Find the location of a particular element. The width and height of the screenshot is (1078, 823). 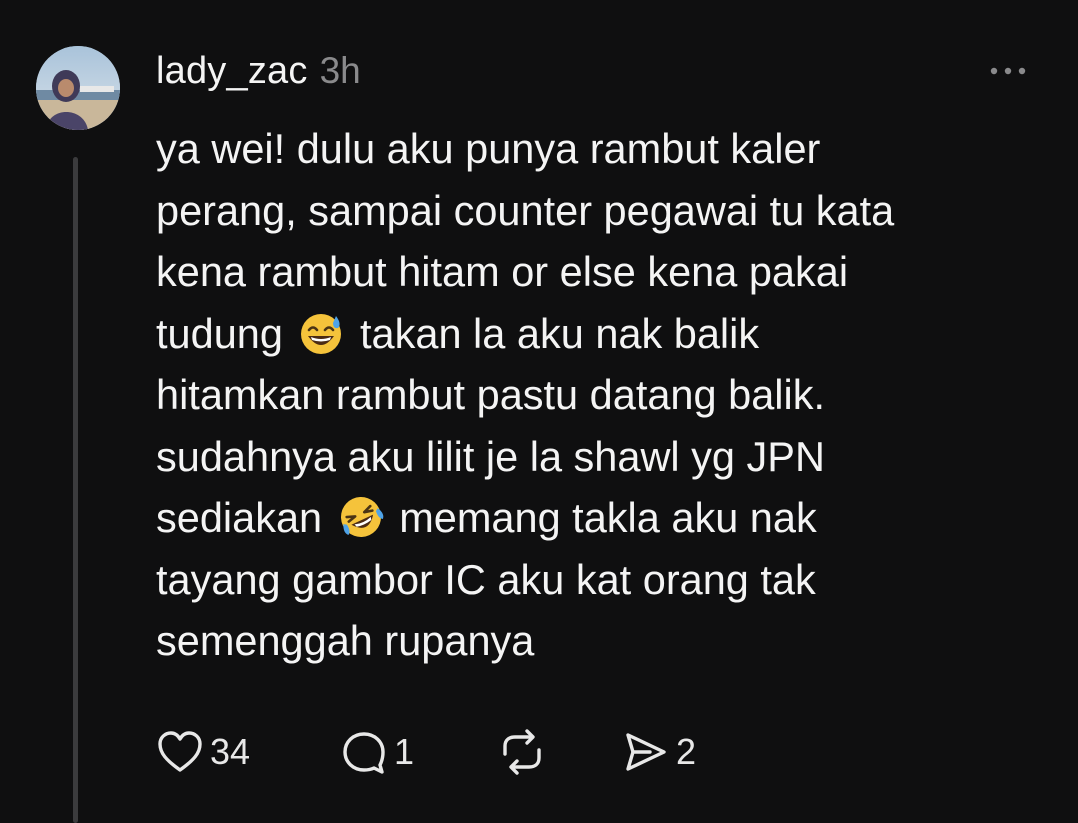

avatar-image is located at coordinates (78, 88).